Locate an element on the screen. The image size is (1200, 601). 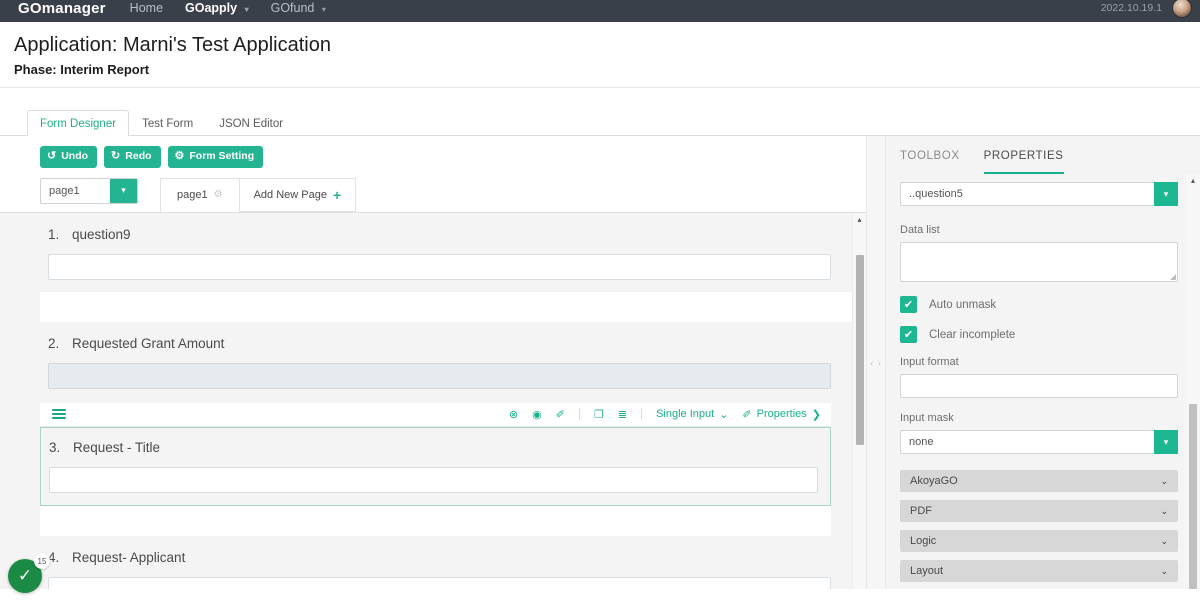
nav-item-home-label: Home is located at coordinates (146, 7).